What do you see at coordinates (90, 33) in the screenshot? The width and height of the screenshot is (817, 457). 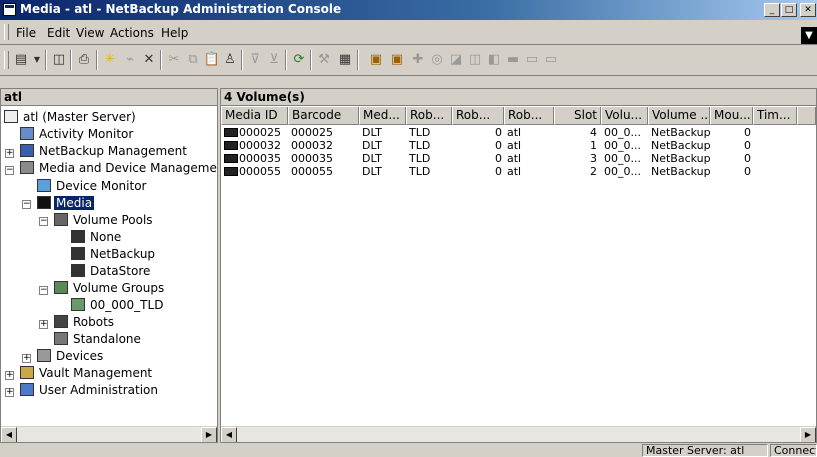 I see `menu-view: View` at bounding box center [90, 33].